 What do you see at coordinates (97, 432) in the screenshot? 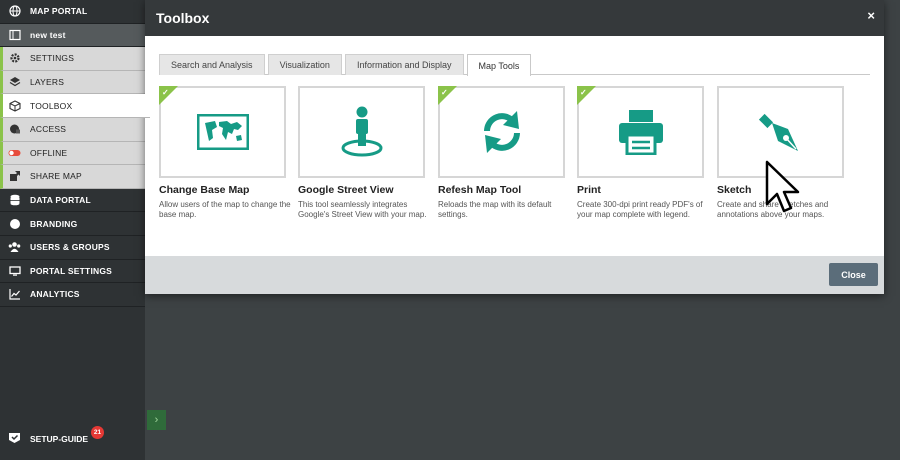
I see `notification-badge: 21` at bounding box center [97, 432].